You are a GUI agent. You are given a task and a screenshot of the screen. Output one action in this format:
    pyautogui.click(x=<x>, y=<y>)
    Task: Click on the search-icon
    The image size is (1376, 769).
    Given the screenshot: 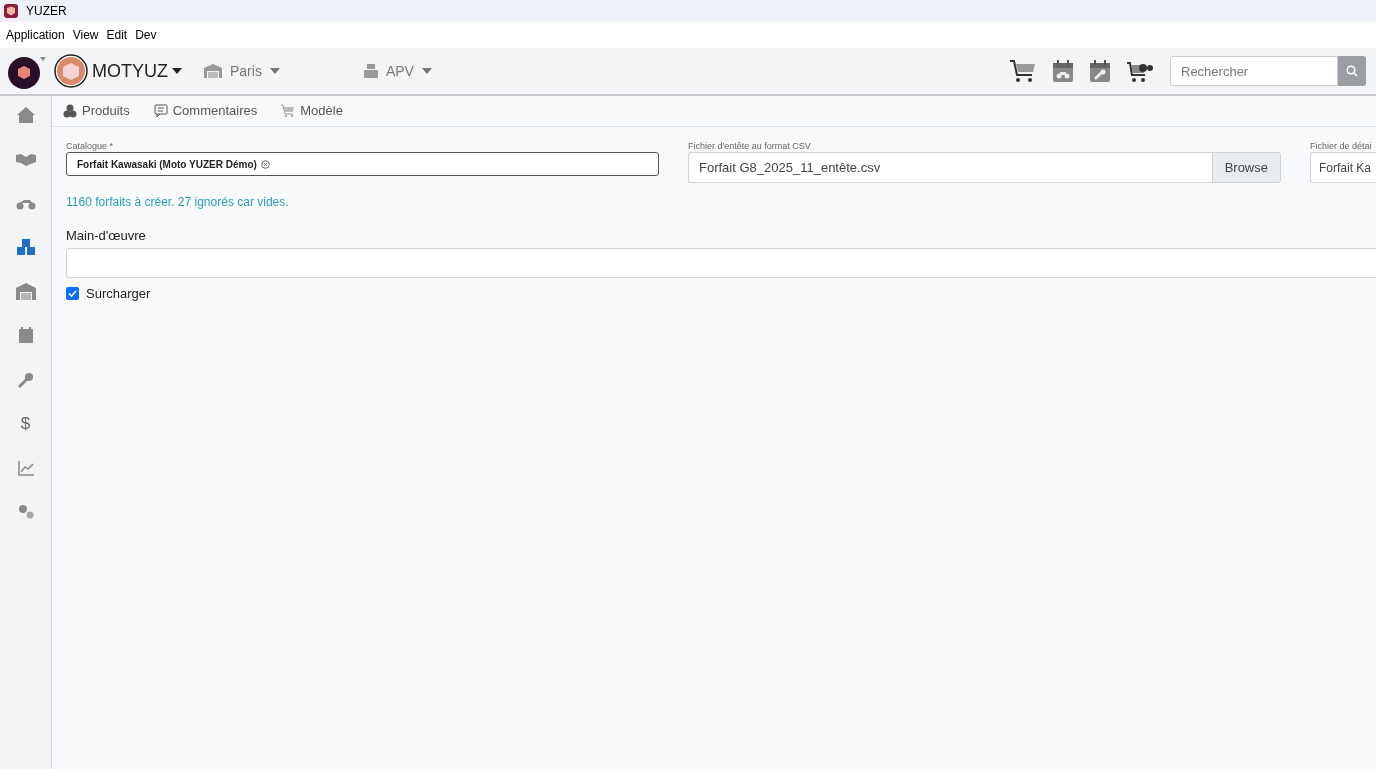 What is the action you would take?
    pyautogui.click(x=1352, y=71)
    